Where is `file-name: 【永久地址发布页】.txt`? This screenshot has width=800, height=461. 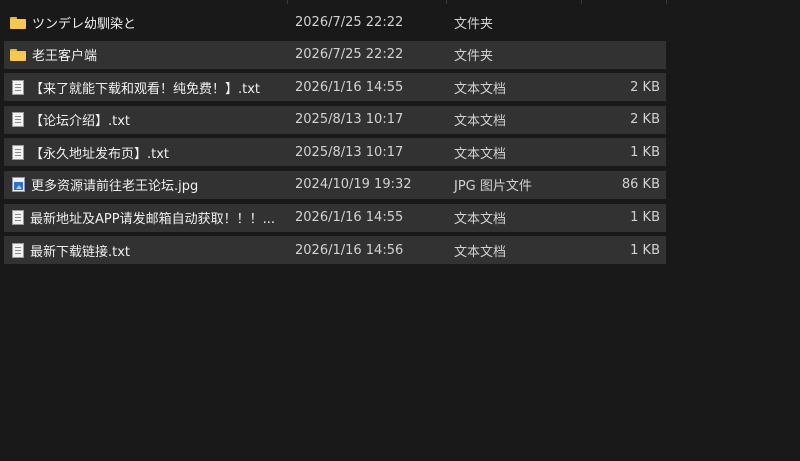 file-name: 【永久地址发布页】.txt is located at coordinates (100, 154).